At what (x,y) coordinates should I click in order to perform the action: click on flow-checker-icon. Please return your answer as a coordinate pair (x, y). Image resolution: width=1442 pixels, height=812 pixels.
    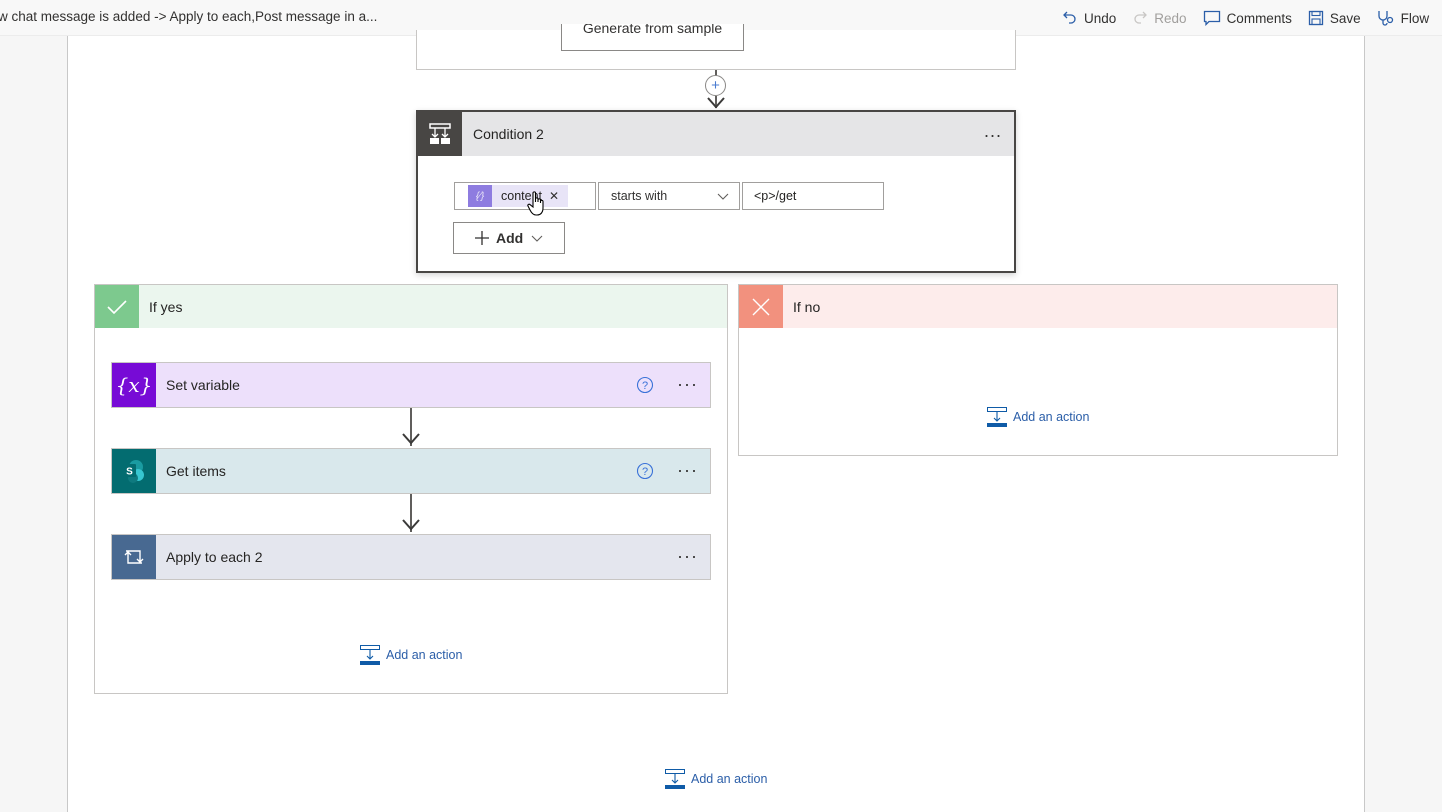
    Looking at the image, I should click on (1385, 18).